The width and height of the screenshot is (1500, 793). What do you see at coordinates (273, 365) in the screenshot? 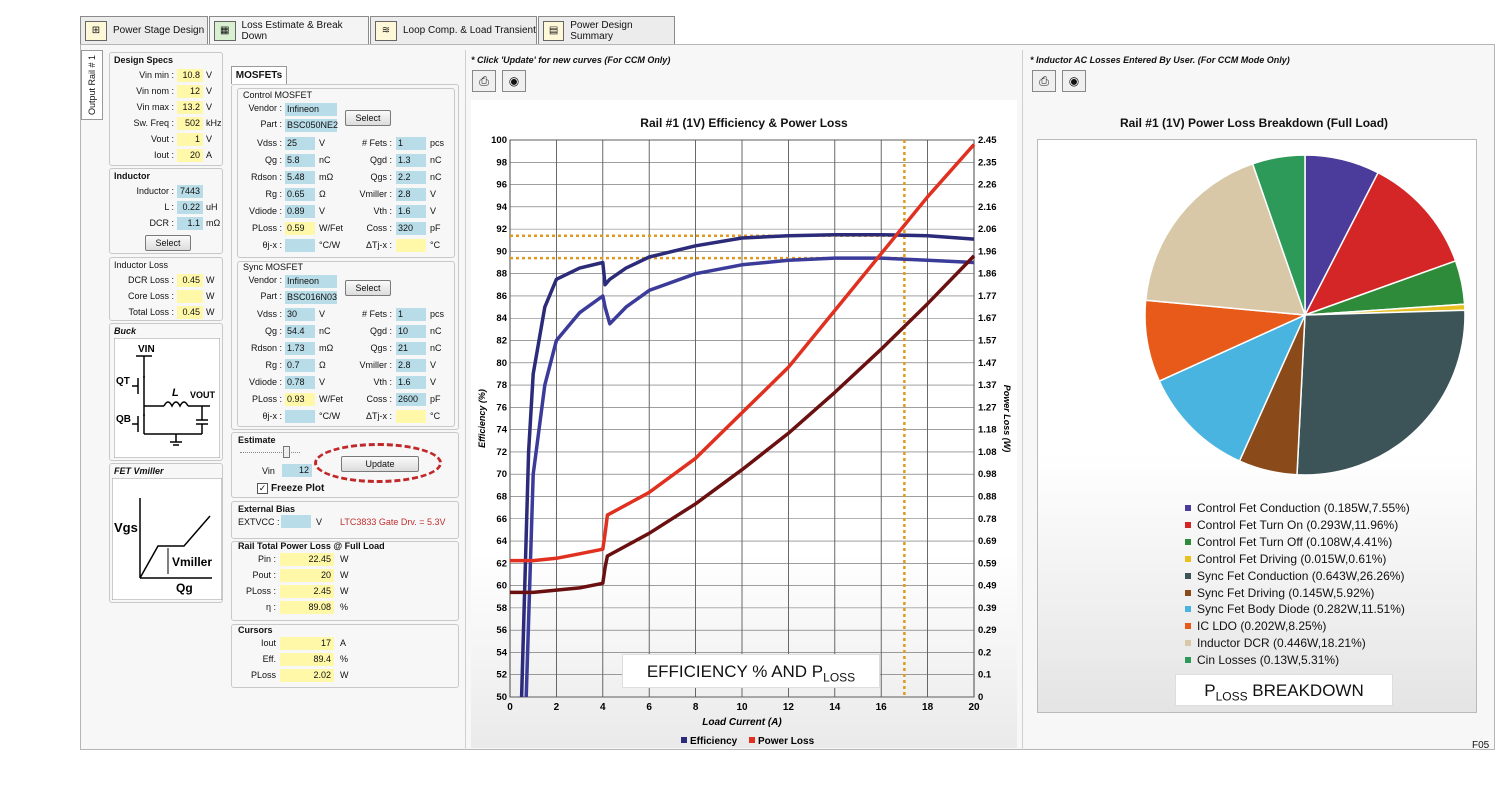
I see `param-label: Rg :` at bounding box center [273, 365].